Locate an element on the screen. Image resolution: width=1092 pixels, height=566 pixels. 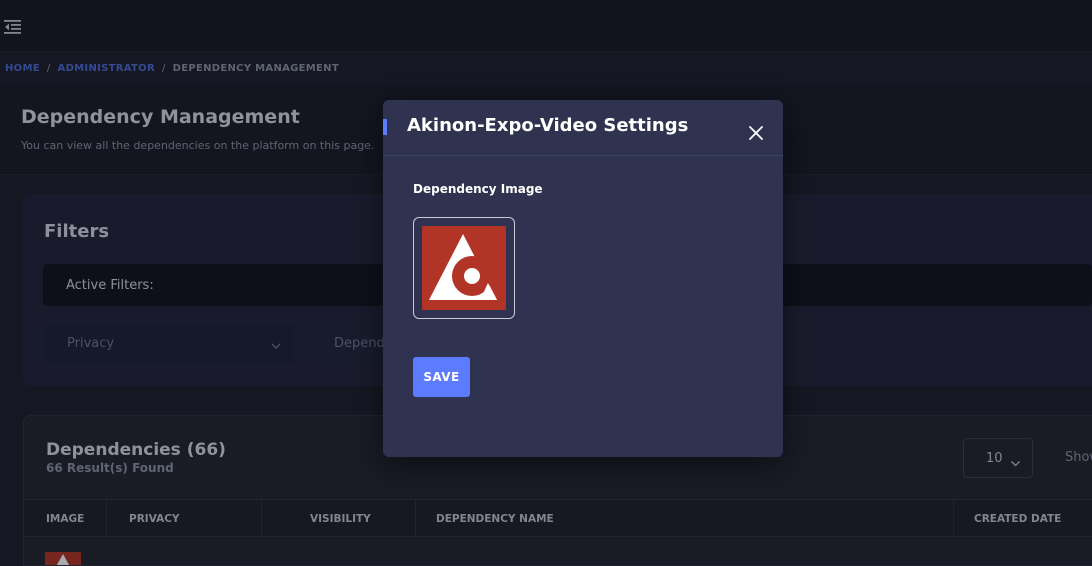
dependency-image-preview is located at coordinates (464, 268).